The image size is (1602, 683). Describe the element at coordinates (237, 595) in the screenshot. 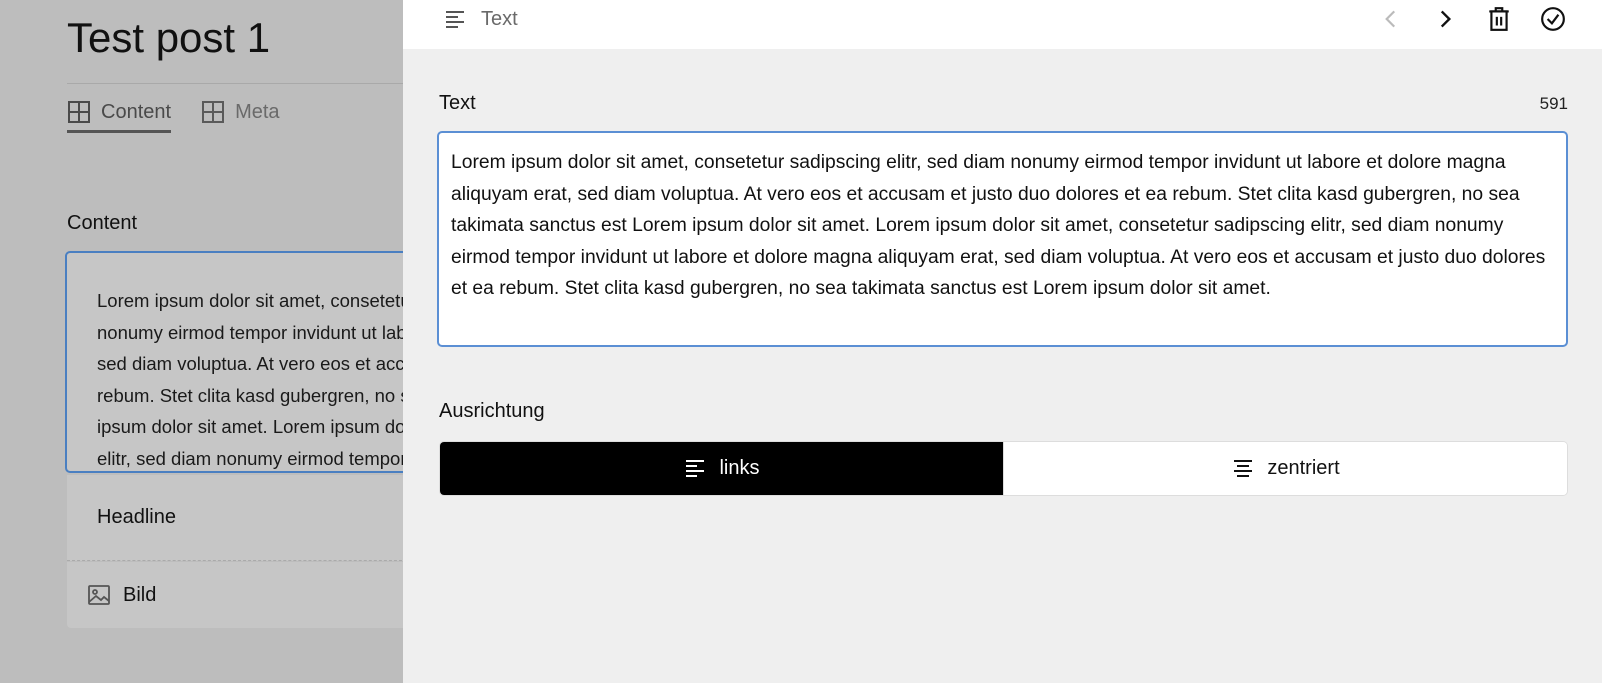

I see `image-block: Bild` at that location.